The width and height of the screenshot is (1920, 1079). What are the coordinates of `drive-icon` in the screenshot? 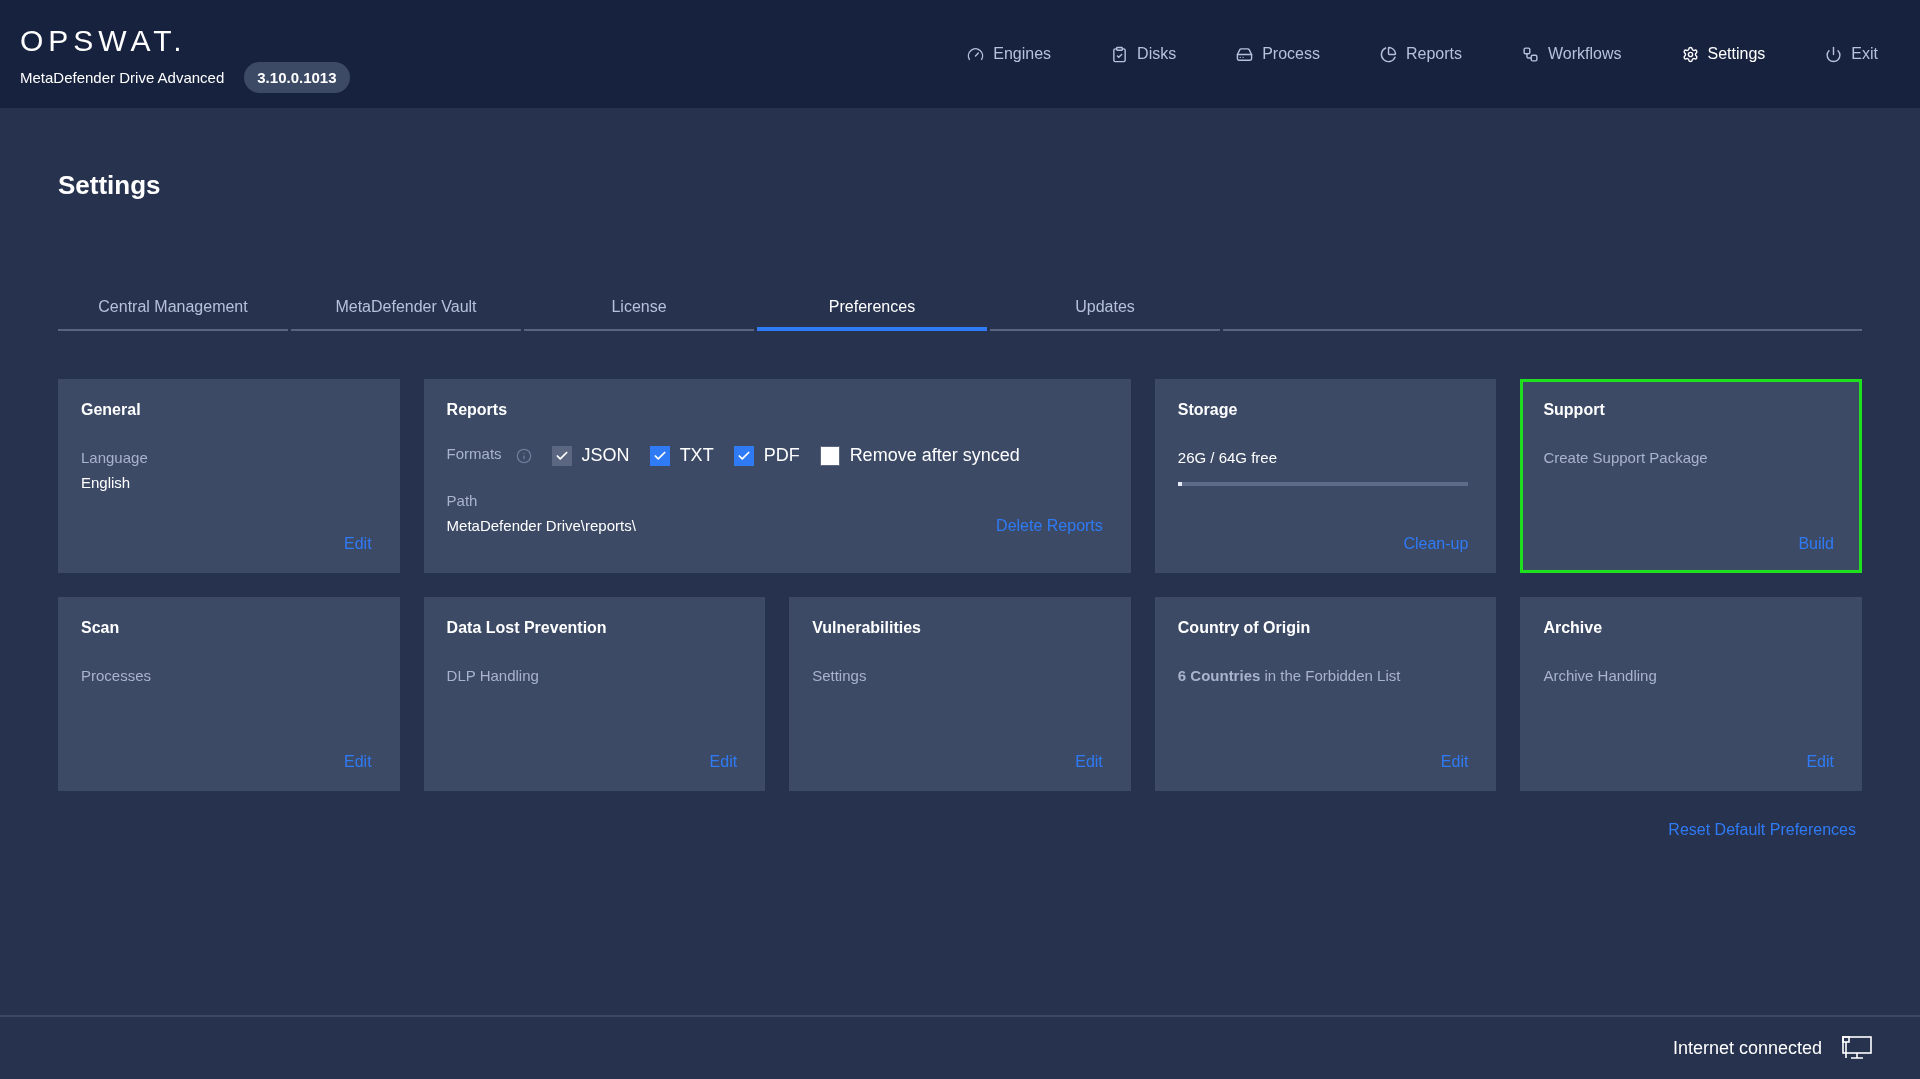 It's located at (1245, 54).